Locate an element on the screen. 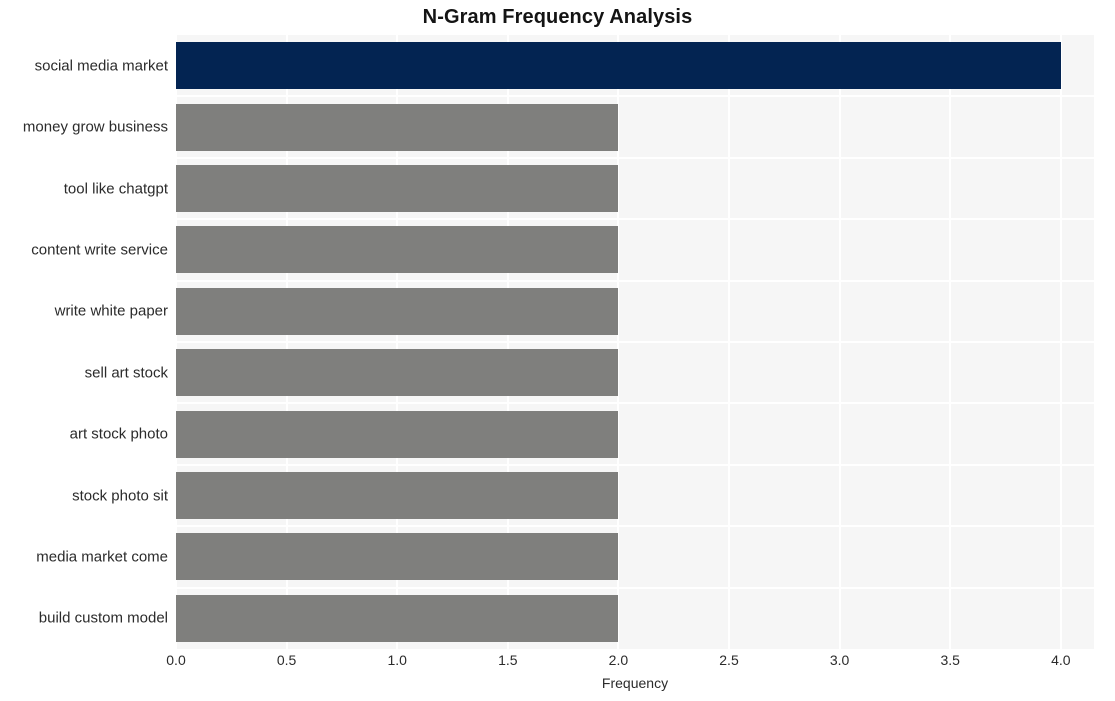 This screenshot has height=701, width=1115. y-axis-tick-label: money grow business is located at coordinates (95, 127).